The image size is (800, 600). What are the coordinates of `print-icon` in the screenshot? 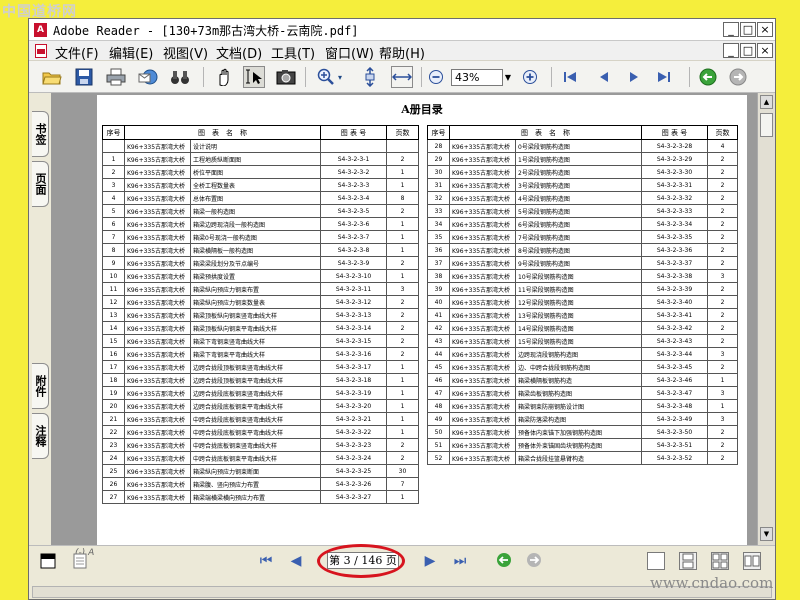 It's located at (116, 77).